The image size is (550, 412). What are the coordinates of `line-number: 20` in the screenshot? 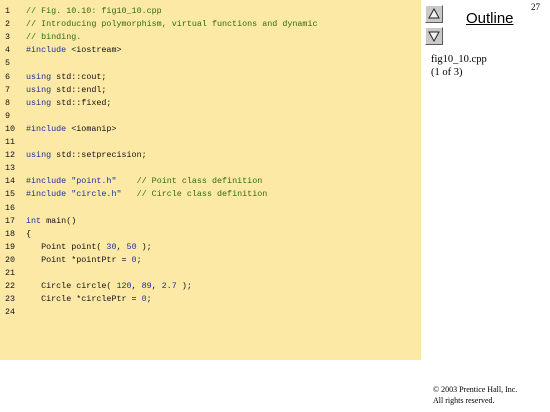 It's located at (10, 259).